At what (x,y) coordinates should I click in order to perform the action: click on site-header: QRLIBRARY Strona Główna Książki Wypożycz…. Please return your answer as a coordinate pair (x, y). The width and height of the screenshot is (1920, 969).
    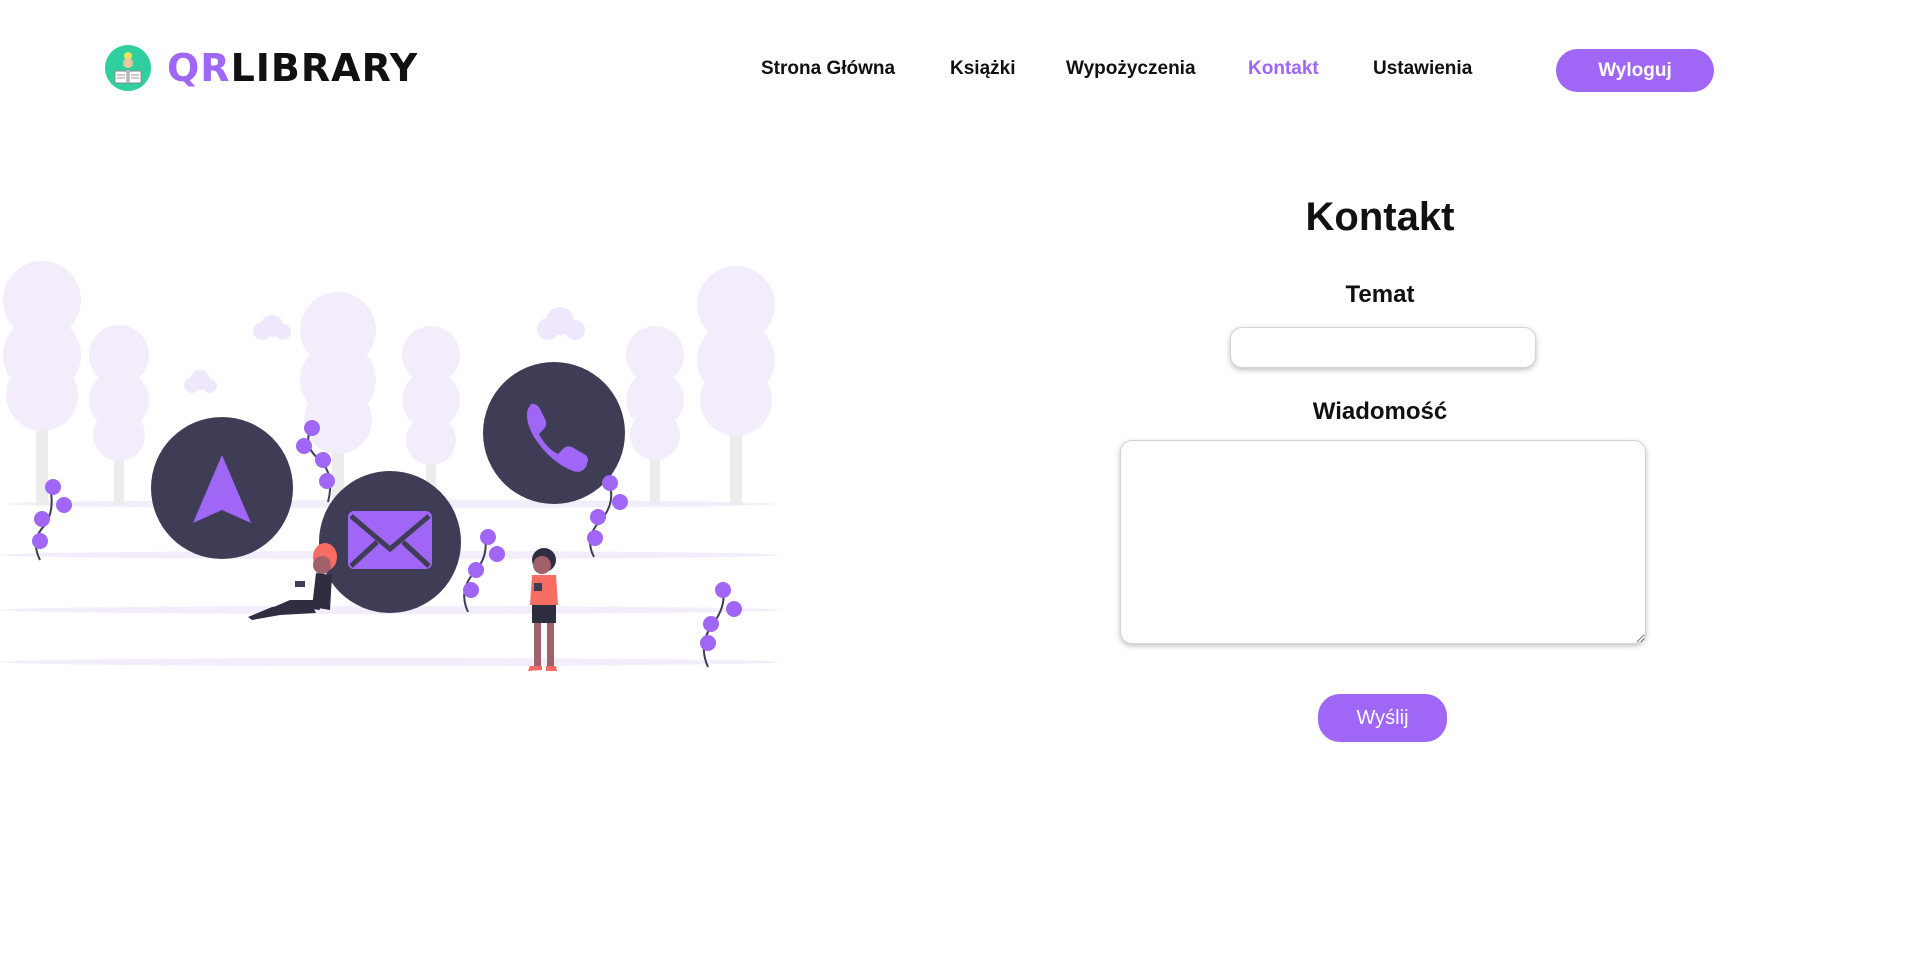
    Looking at the image, I should click on (960, 70).